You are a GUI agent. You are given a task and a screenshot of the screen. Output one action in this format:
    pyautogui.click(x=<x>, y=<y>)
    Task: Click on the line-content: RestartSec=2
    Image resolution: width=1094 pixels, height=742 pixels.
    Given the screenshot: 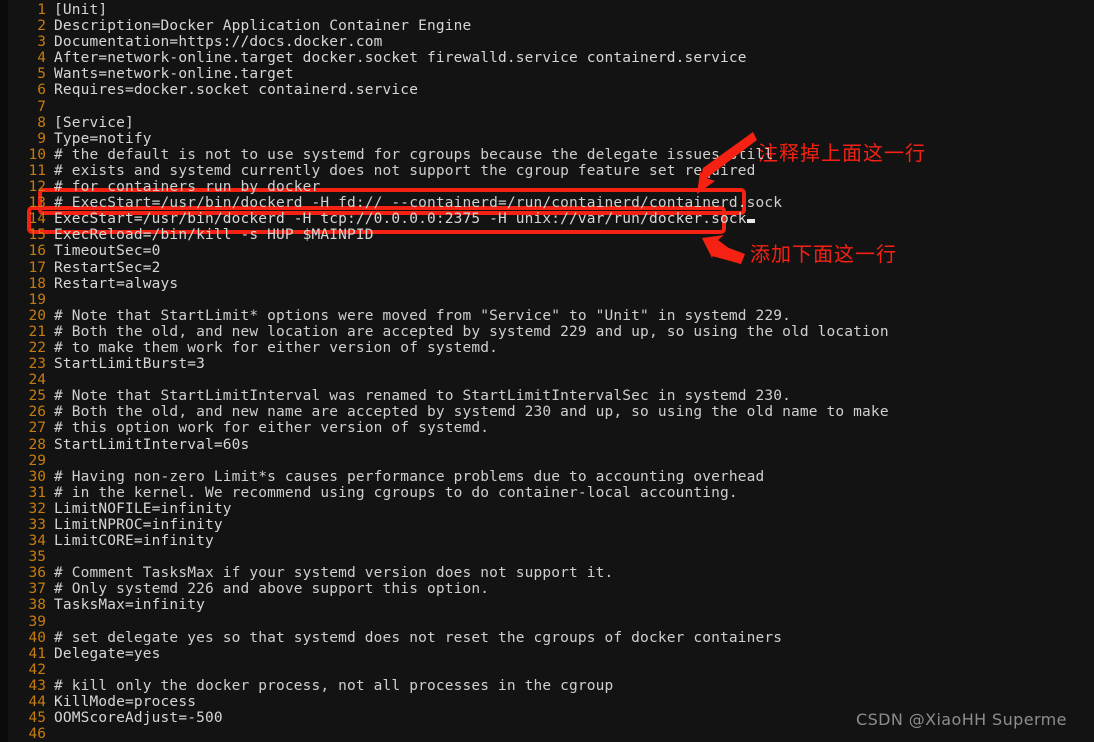 What is the action you would take?
    pyautogui.click(x=574, y=268)
    